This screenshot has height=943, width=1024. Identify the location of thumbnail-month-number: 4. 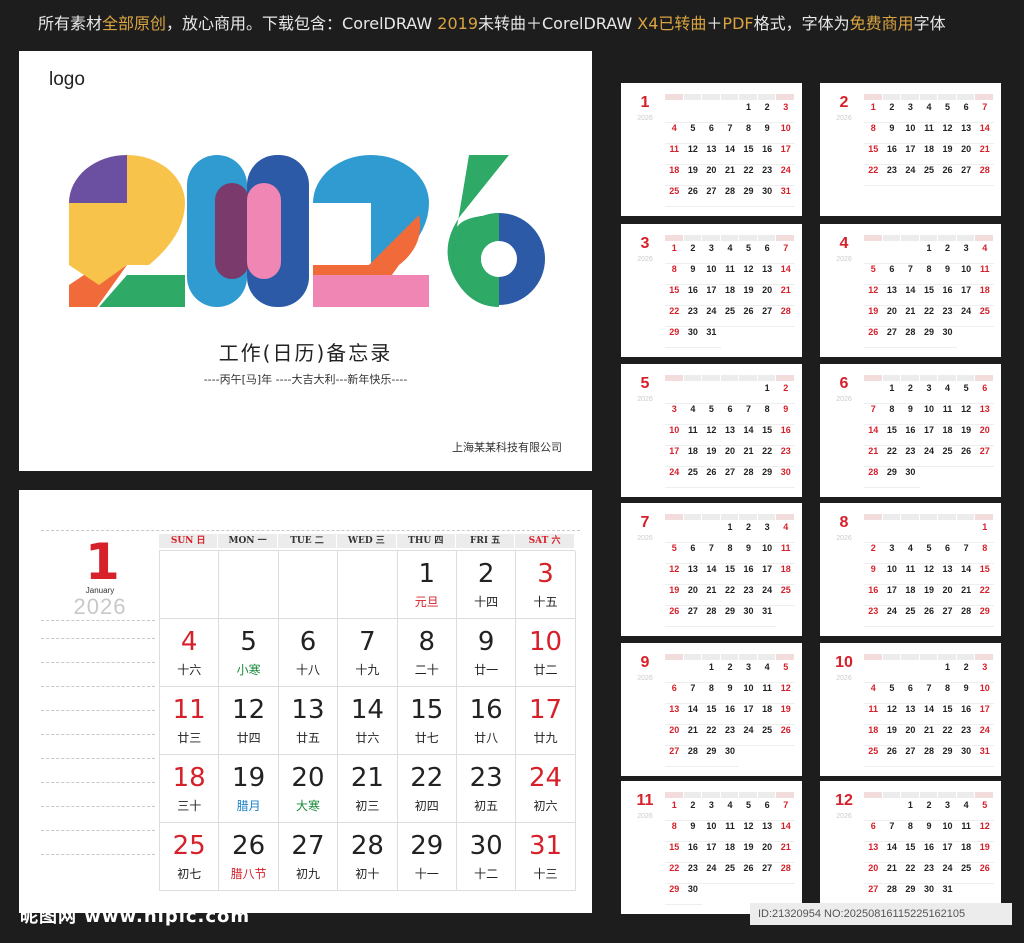
(844, 243).